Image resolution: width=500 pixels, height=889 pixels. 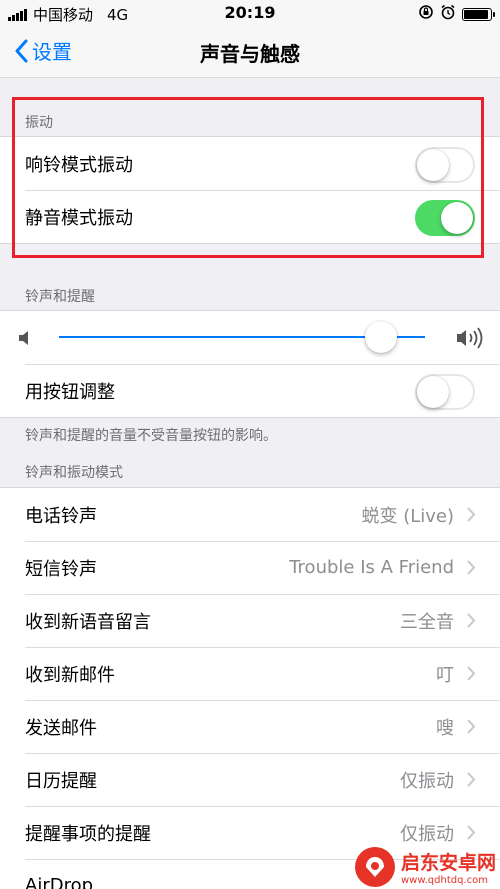 What do you see at coordinates (448, 14) in the screenshot?
I see `alarm-icon` at bounding box center [448, 14].